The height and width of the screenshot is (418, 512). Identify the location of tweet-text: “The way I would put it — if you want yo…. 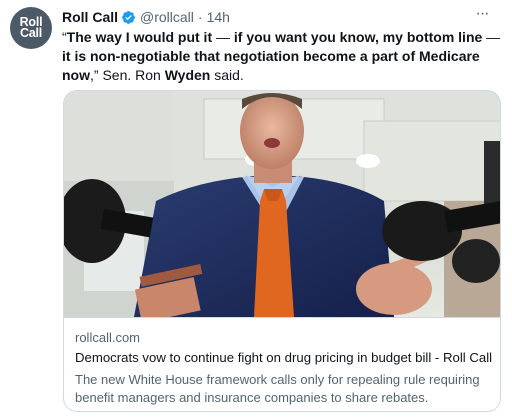
(282, 56).